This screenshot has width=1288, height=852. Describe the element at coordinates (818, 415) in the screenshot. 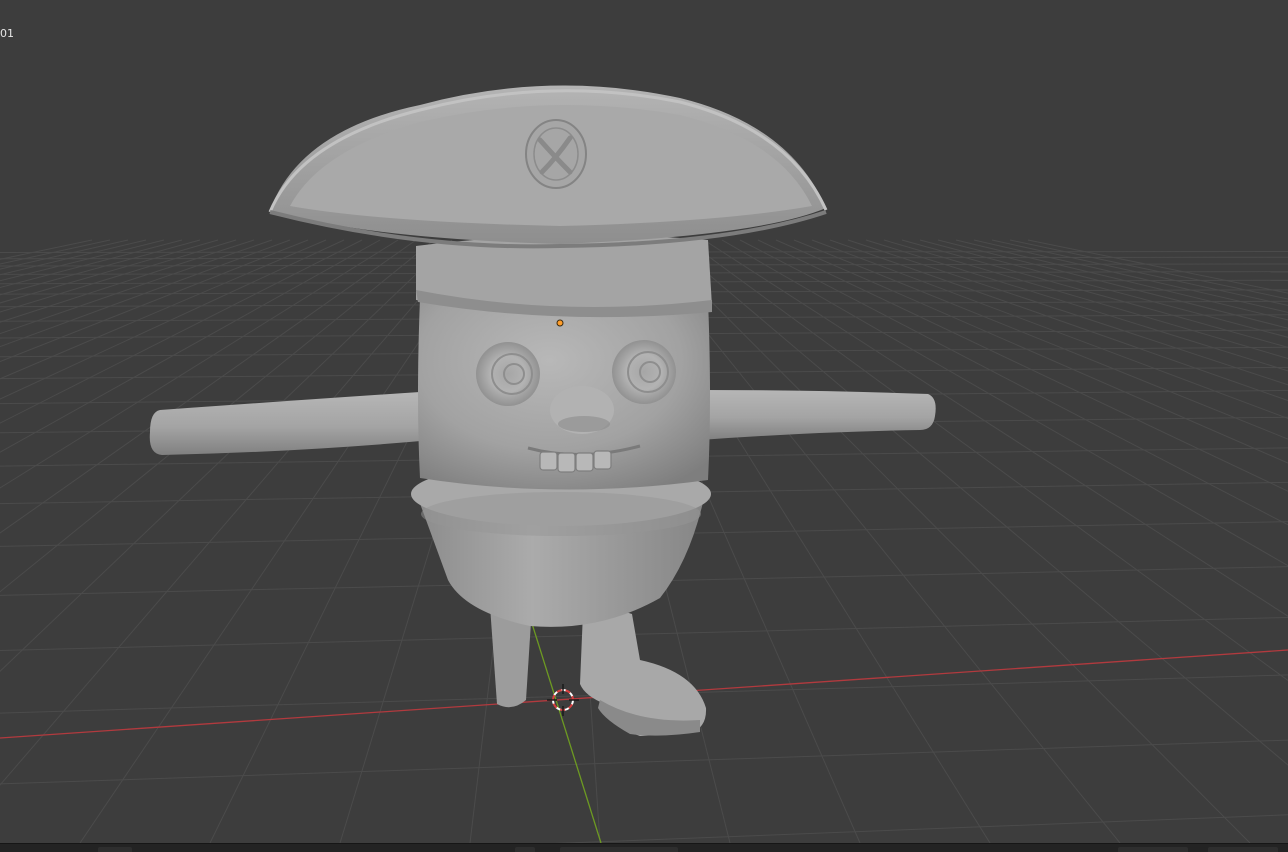

I see `right-arm` at that location.